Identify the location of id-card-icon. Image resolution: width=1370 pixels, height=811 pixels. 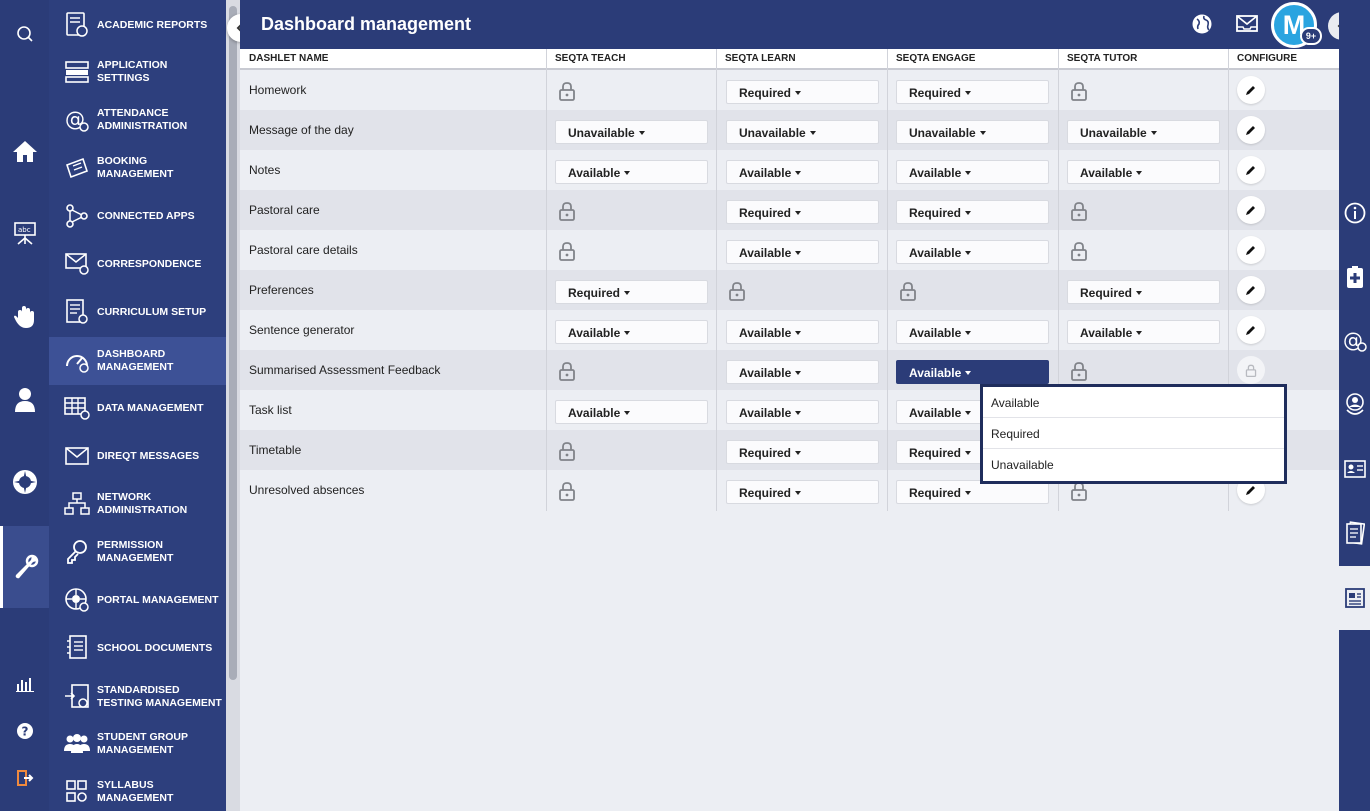
(1354, 469).